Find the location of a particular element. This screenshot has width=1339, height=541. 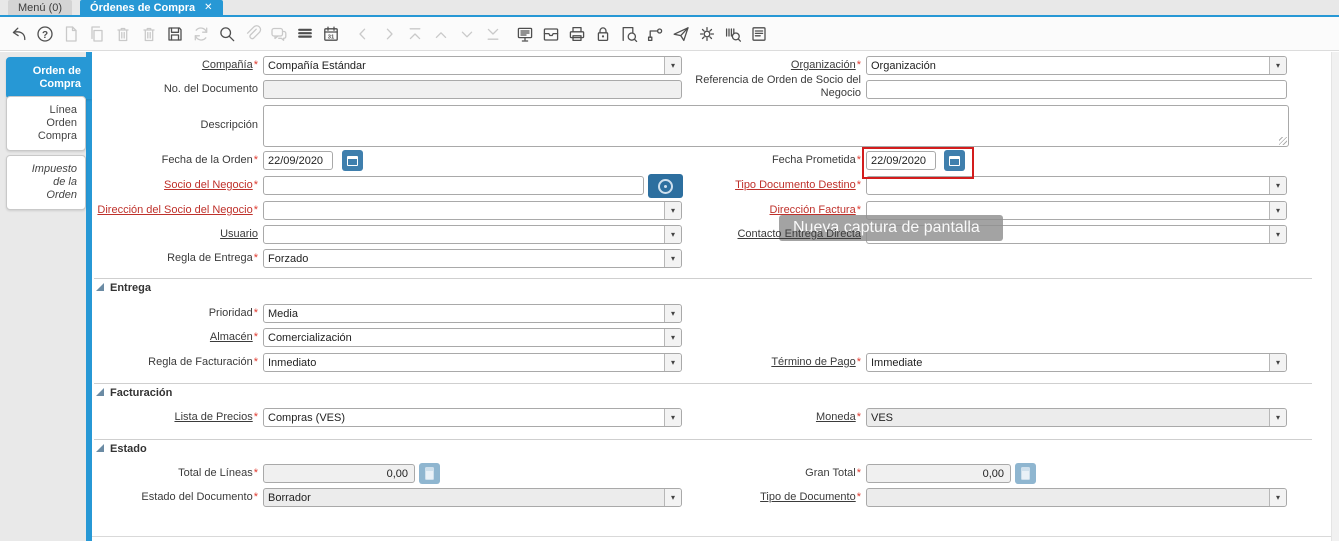

archive-icon is located at coordinates (551, 34).